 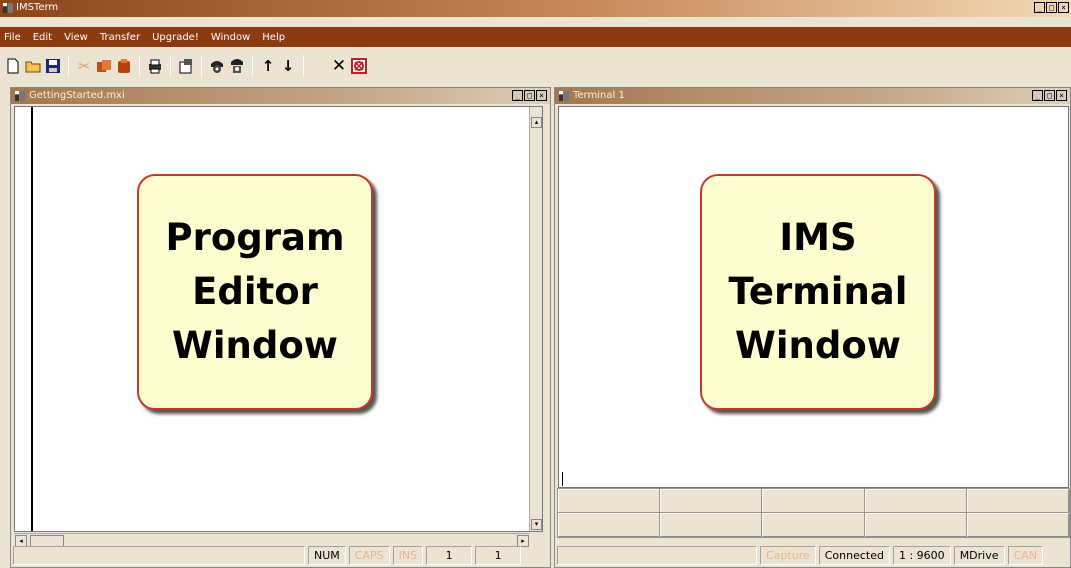 What do you see at coordinates (217, 66) in the screenshot?
I see `dial-phone-icon` at bounding box center [217, 66].